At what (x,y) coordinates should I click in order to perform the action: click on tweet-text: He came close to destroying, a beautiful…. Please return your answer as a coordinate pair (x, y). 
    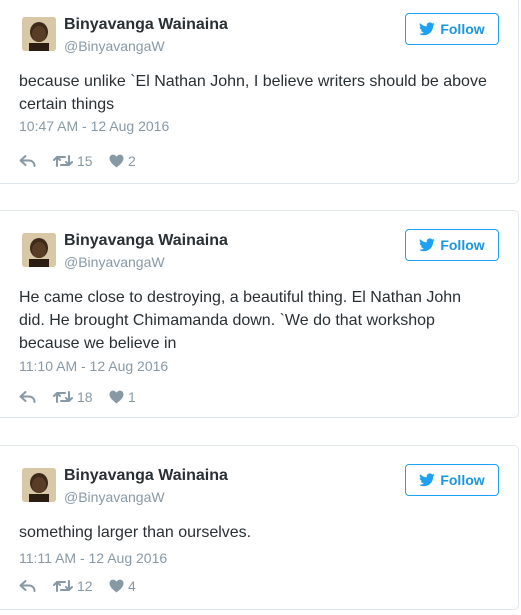
    Looking at the image, I should click on (240, 320).